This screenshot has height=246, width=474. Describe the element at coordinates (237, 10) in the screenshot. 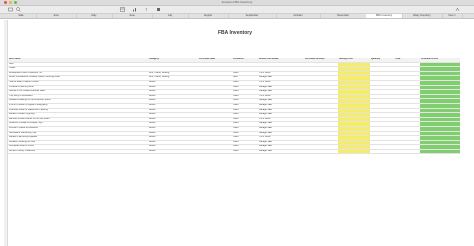

I see `toolbar: T` at that location.